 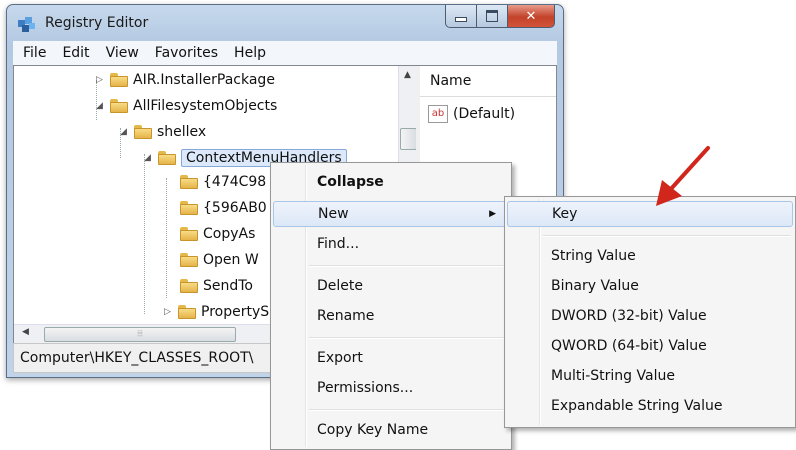 I want to click on tree-node-label: CopyAs, so click(x=229, y=234).